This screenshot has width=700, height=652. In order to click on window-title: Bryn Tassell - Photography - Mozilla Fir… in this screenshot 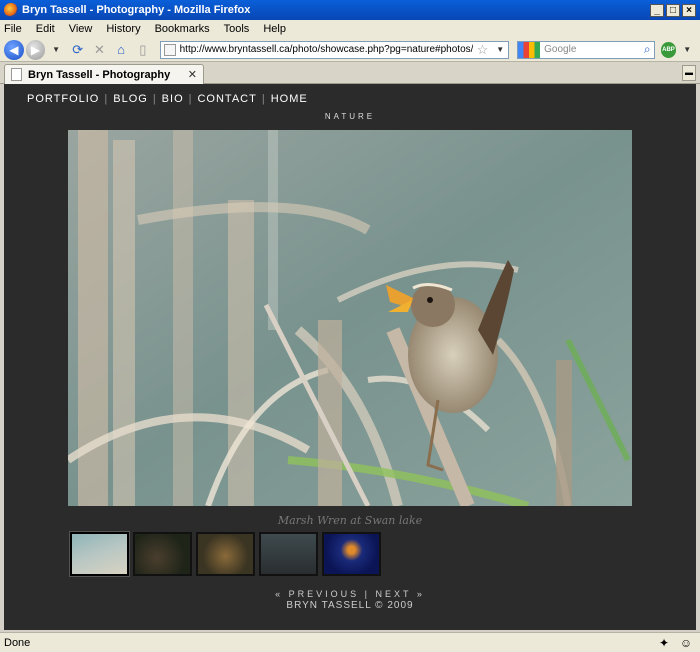, I will do `click(136, 10)`.